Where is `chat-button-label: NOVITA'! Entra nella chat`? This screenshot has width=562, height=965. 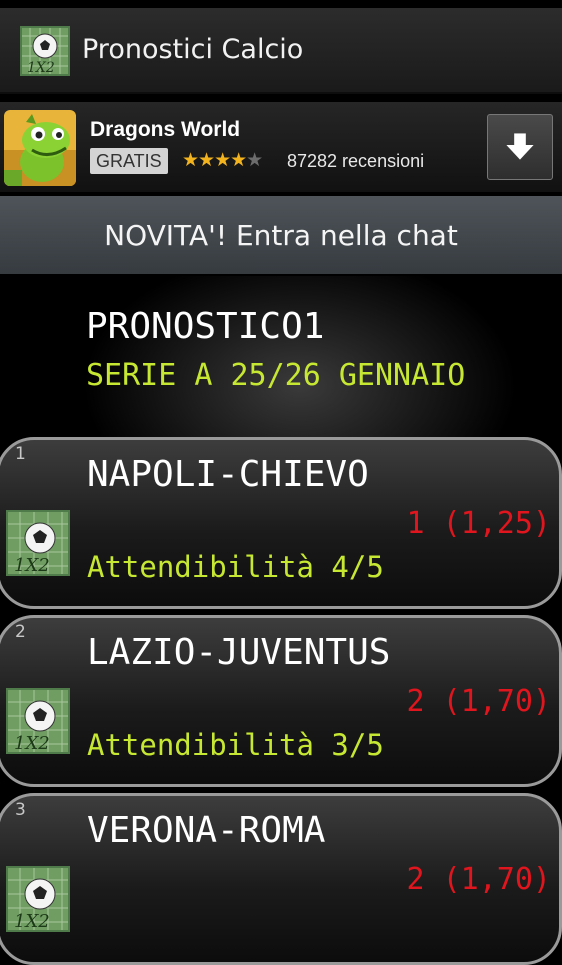 chat-button-label: NOVITA'! Entra nella chat is located at coordinates (281, 235).